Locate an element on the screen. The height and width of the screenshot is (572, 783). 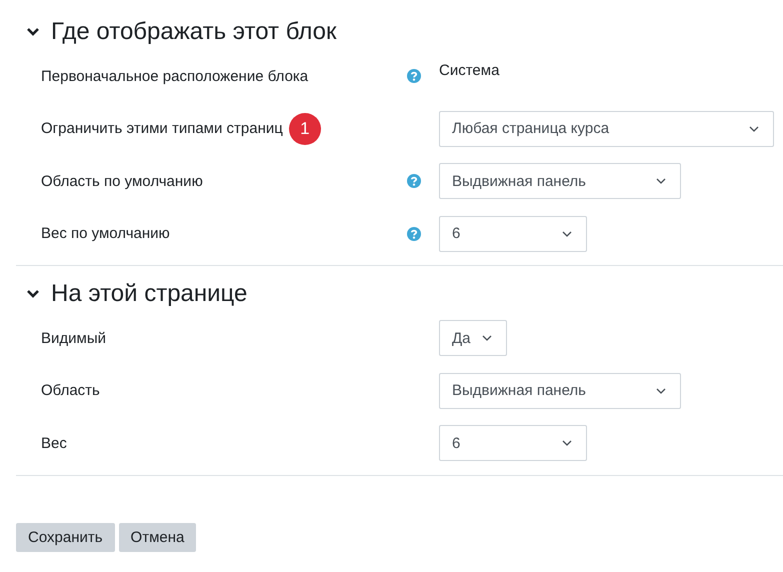
number-badge: 1 is located at coordinates (304, 128).